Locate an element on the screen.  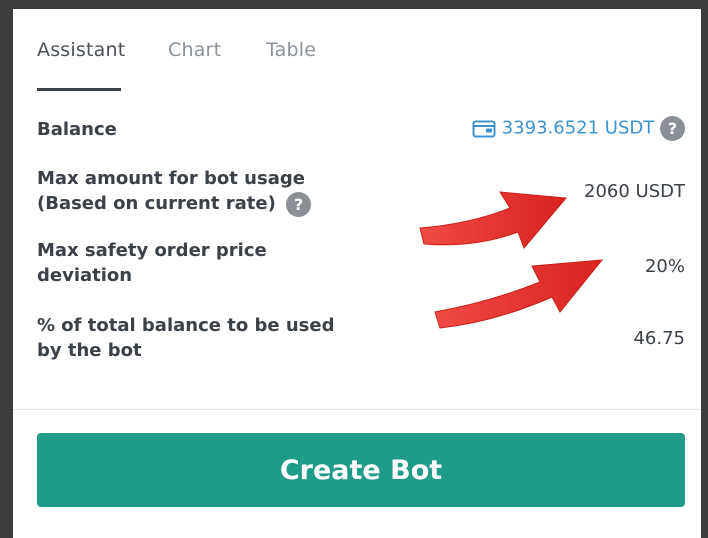
balance-help-icon: ? is located at coordinates (672, 128).